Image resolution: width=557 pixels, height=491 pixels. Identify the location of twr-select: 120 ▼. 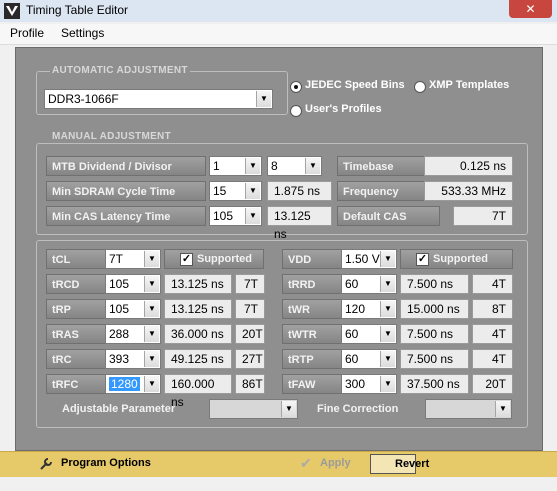
(369, 309).